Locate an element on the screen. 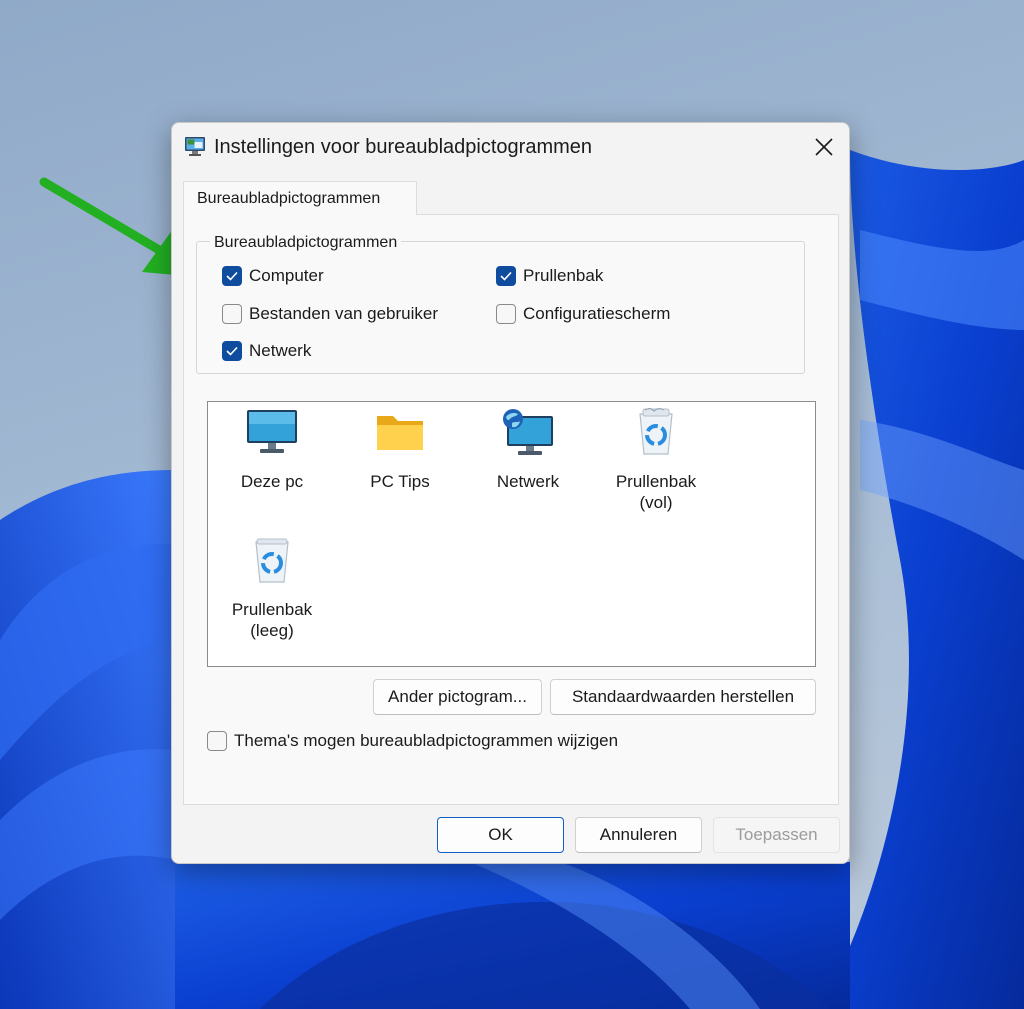  desktop-settings-icon is located at coordinates (195, 146).